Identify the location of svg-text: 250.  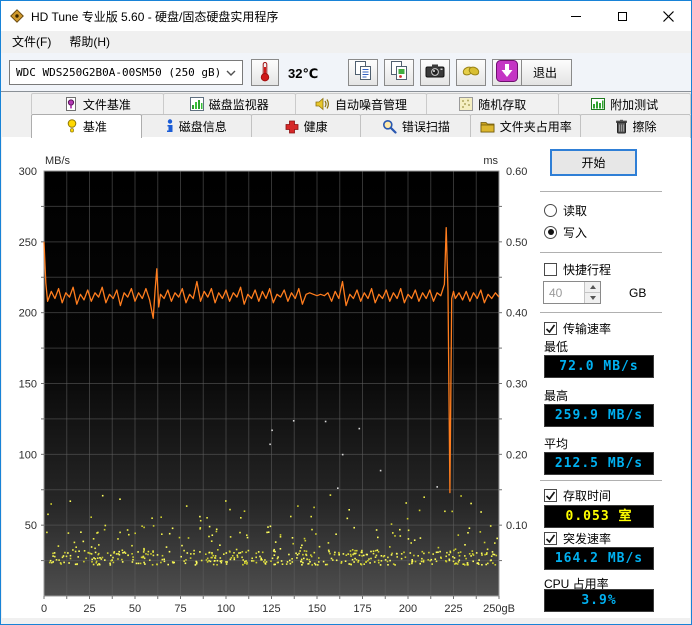
(28, 243).